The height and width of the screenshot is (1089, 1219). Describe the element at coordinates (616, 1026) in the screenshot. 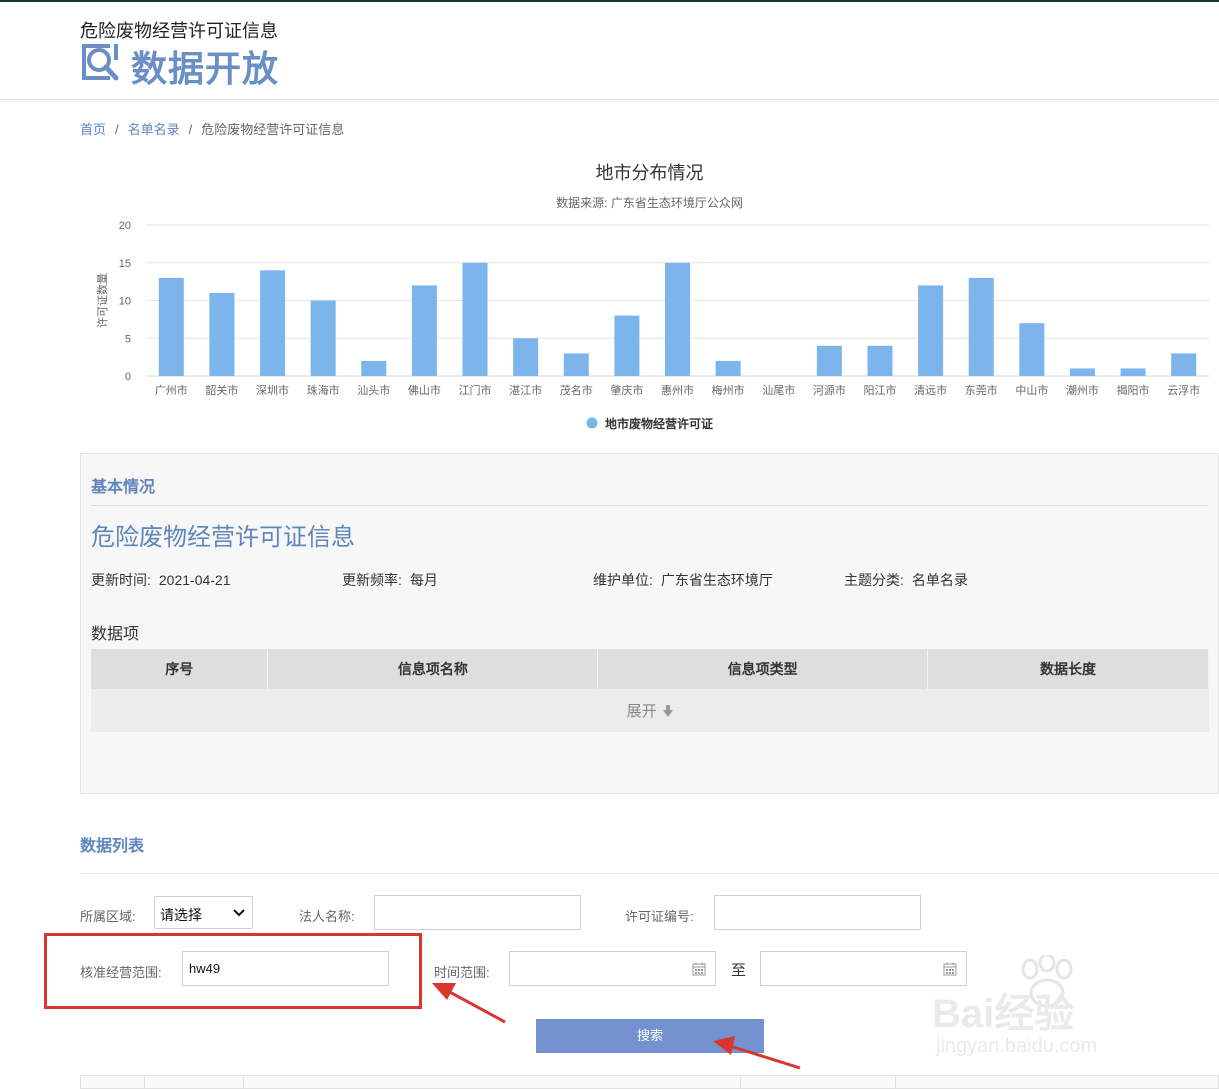

I see `annotation-arrows` at that location.